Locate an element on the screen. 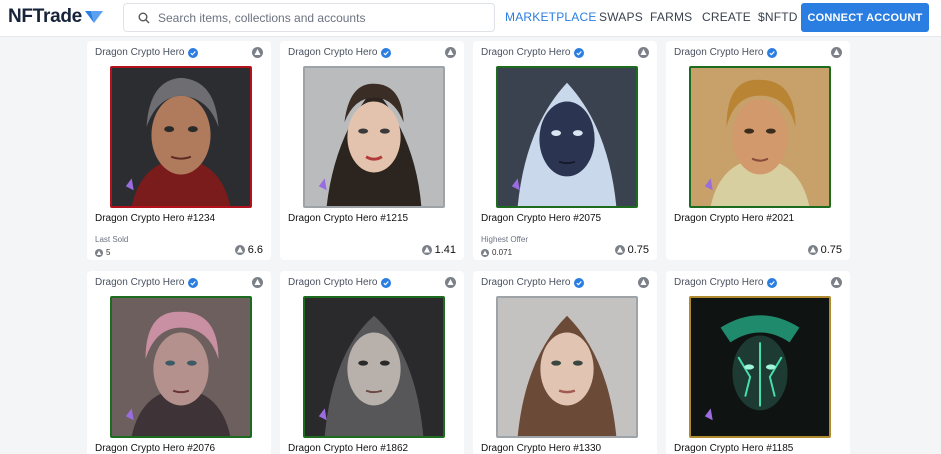 The height and width of the screenshot is (454, 941). price: 1.41 is located at coordinates (438, 250).